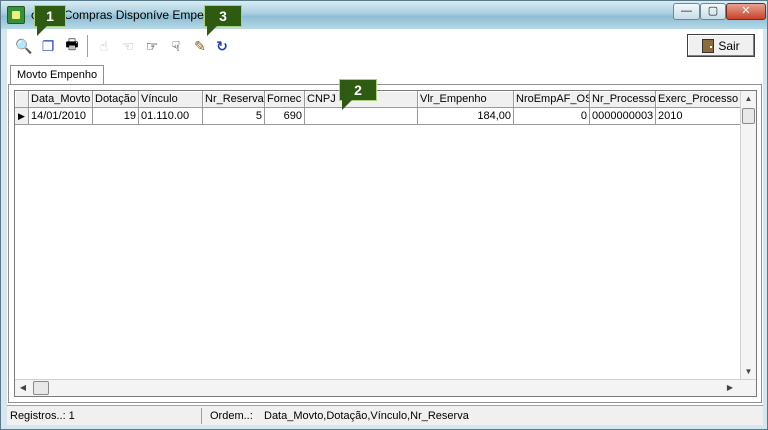 The height and width of the screenshot is (430, 768). I want to click on status-record-count: Registros..: 1, so click(104, 416).